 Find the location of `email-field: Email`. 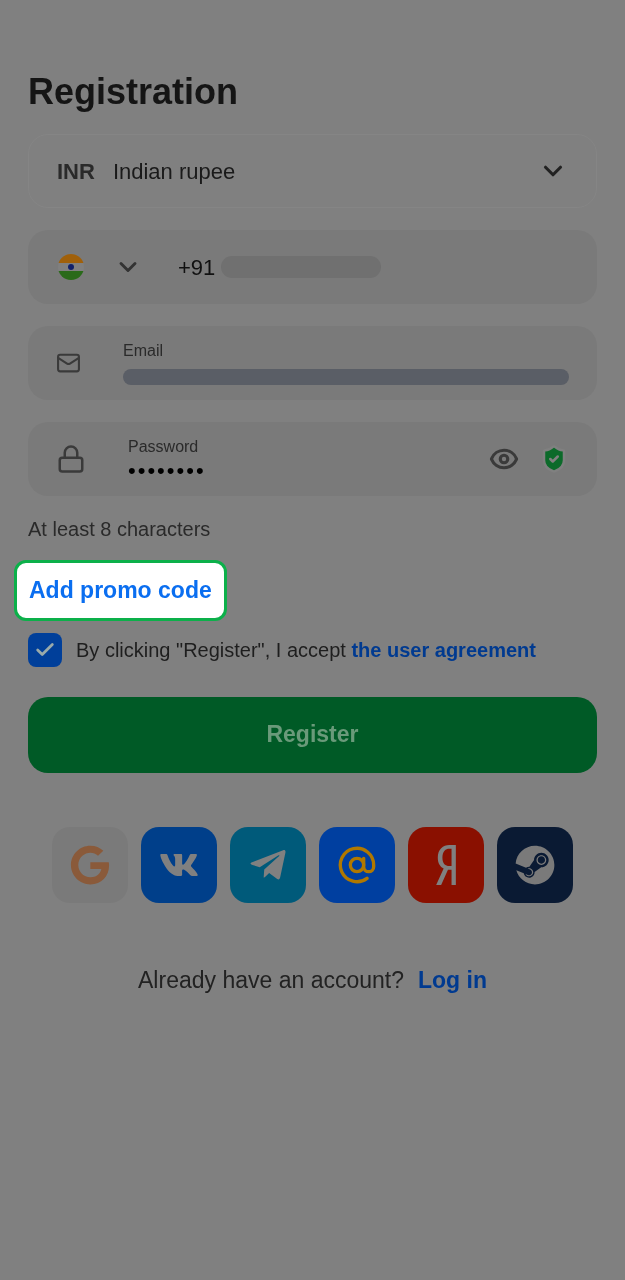

email-field: Email is located at coordinates (312, 363).